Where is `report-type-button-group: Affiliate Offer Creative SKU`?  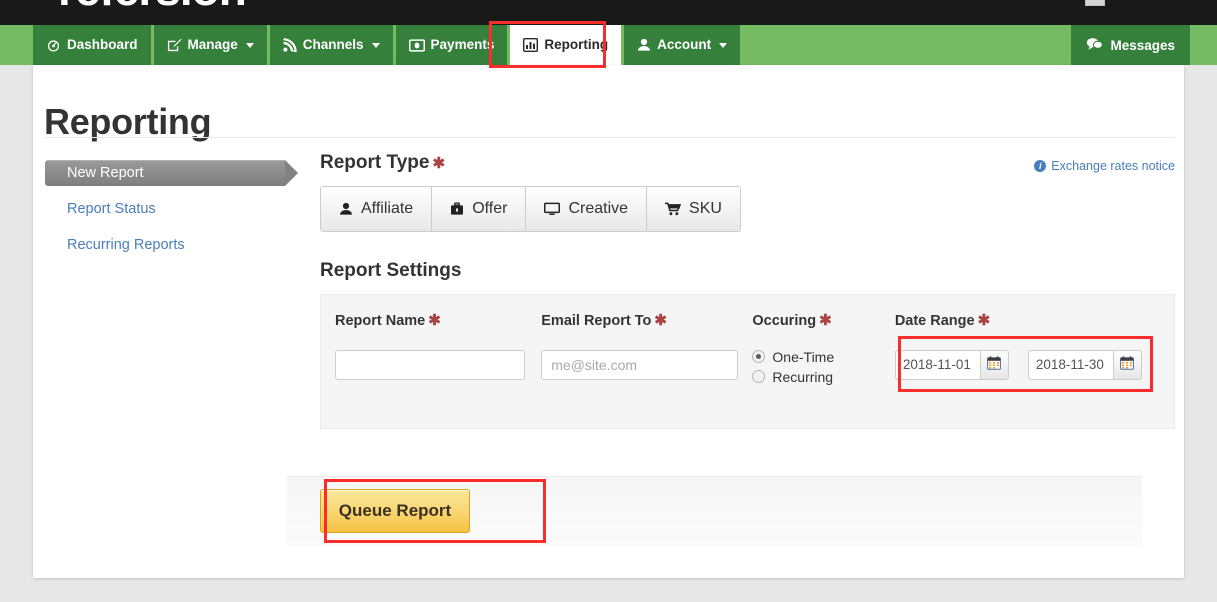 report-type-button-group: Affiliate Offer Creative SKU is located at coordinates (530, 208).